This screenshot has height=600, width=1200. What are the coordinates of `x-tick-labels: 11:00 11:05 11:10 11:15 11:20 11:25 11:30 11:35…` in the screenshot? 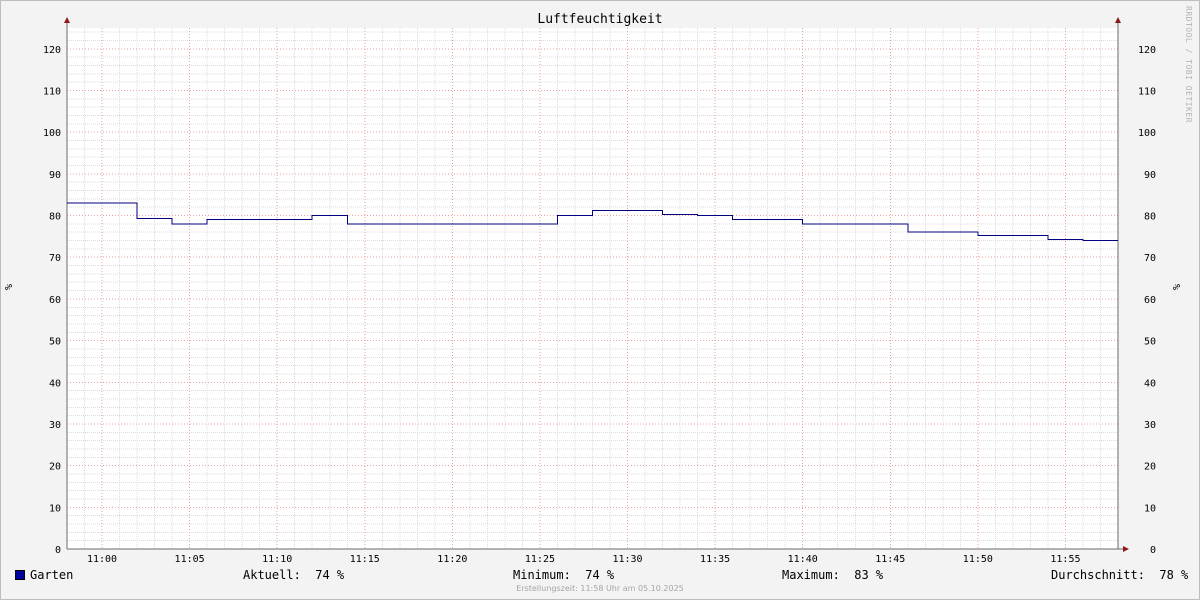 It's located at (584, 559).